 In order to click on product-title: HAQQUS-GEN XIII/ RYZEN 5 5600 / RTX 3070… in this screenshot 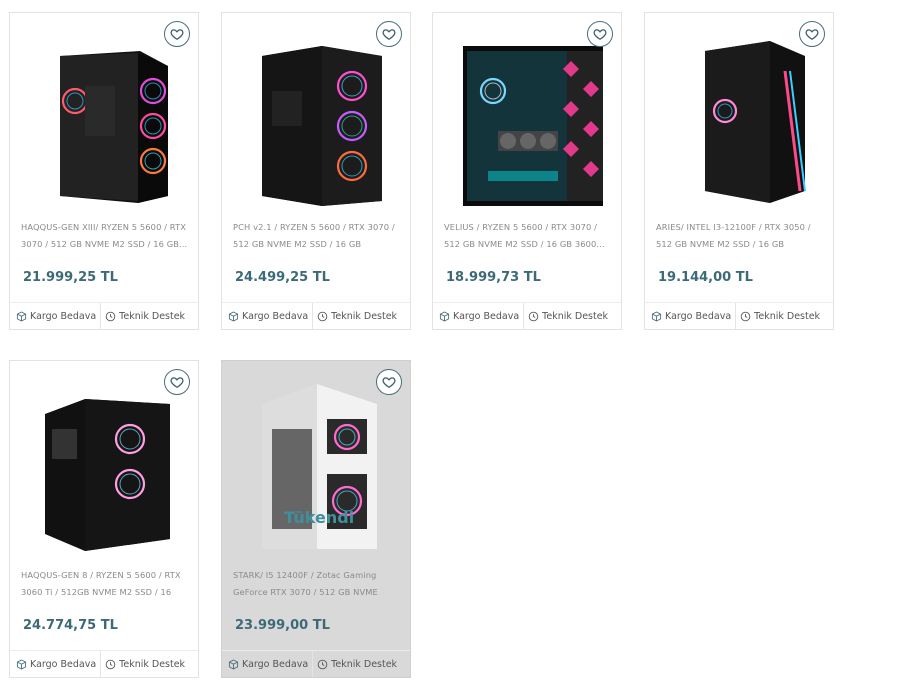, I will do `click(105, 236)`.